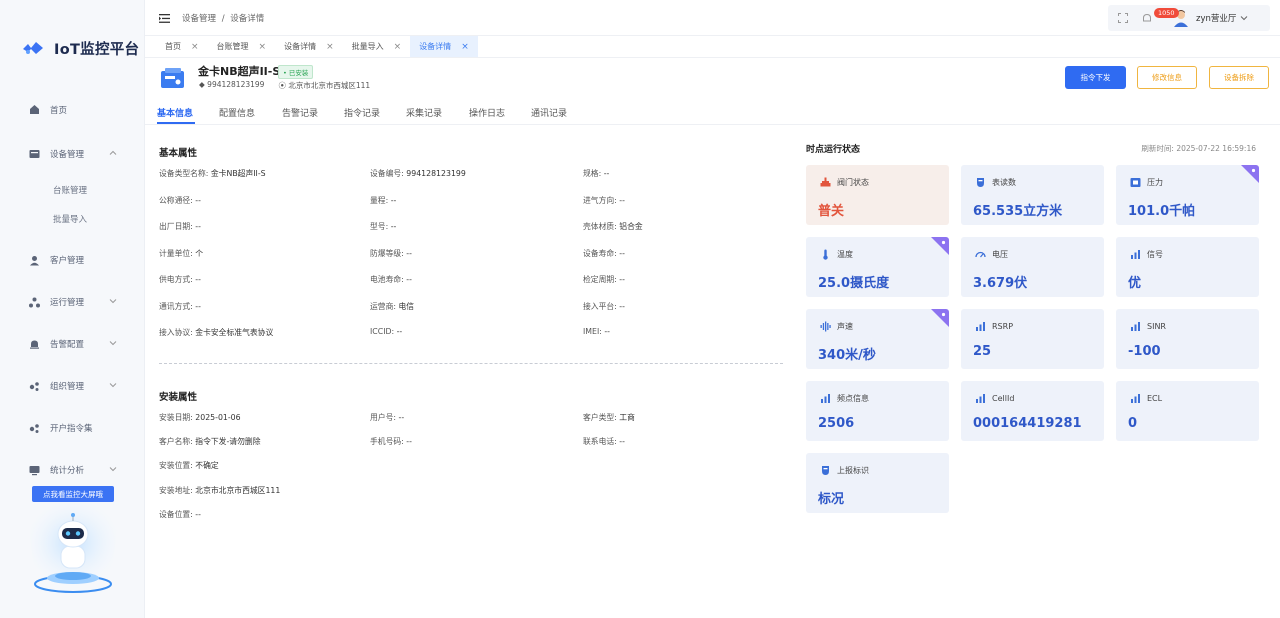  I want to click on sidebar-item-customers: 客户管理, so click(72, 260).